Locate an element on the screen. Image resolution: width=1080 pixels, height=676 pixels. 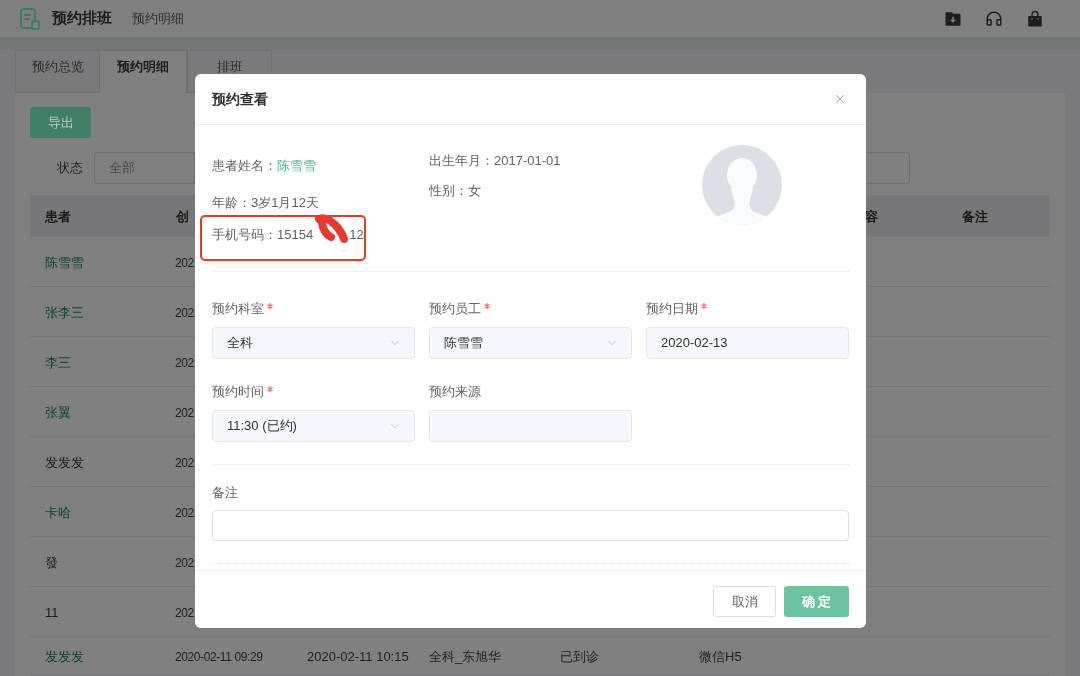
note-label: 备注 is located at coordinates (225, 493).